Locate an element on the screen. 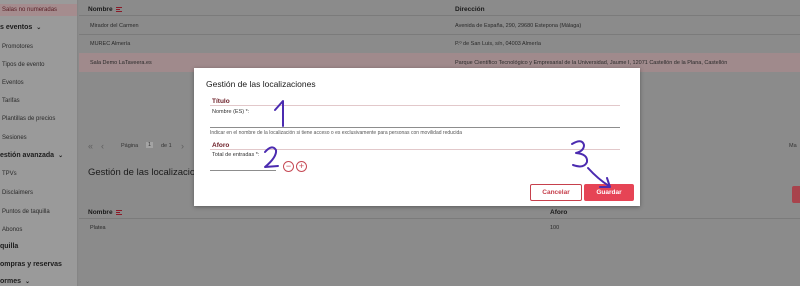  cancel-button: Cancelar is located at coordinates (556, 192).